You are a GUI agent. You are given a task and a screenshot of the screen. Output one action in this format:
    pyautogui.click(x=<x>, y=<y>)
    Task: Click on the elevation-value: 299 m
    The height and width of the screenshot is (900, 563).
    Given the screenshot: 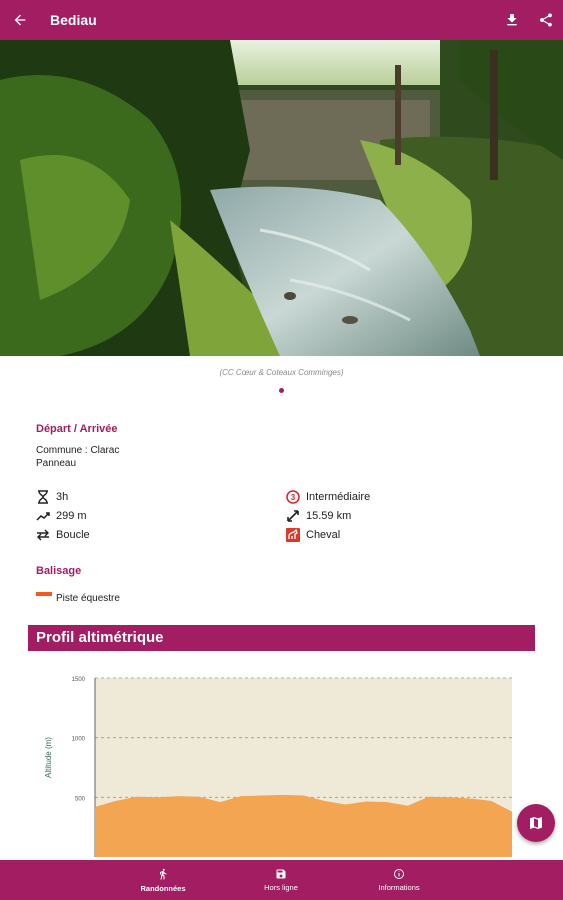 What is the action you would take?
    pyautogui.click(x=71, y=516)
    